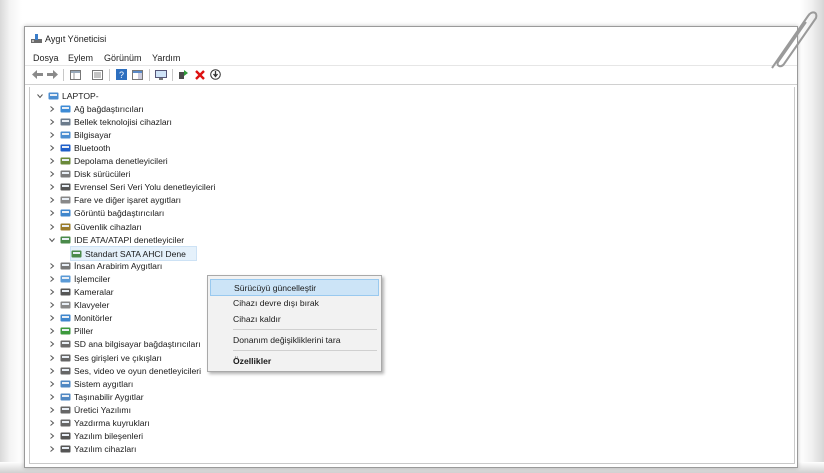 The image size is (824, 473). Describe the element at coordinates (84, 331) in the screenshot. I see `tree-item-label: Piller` at that location.